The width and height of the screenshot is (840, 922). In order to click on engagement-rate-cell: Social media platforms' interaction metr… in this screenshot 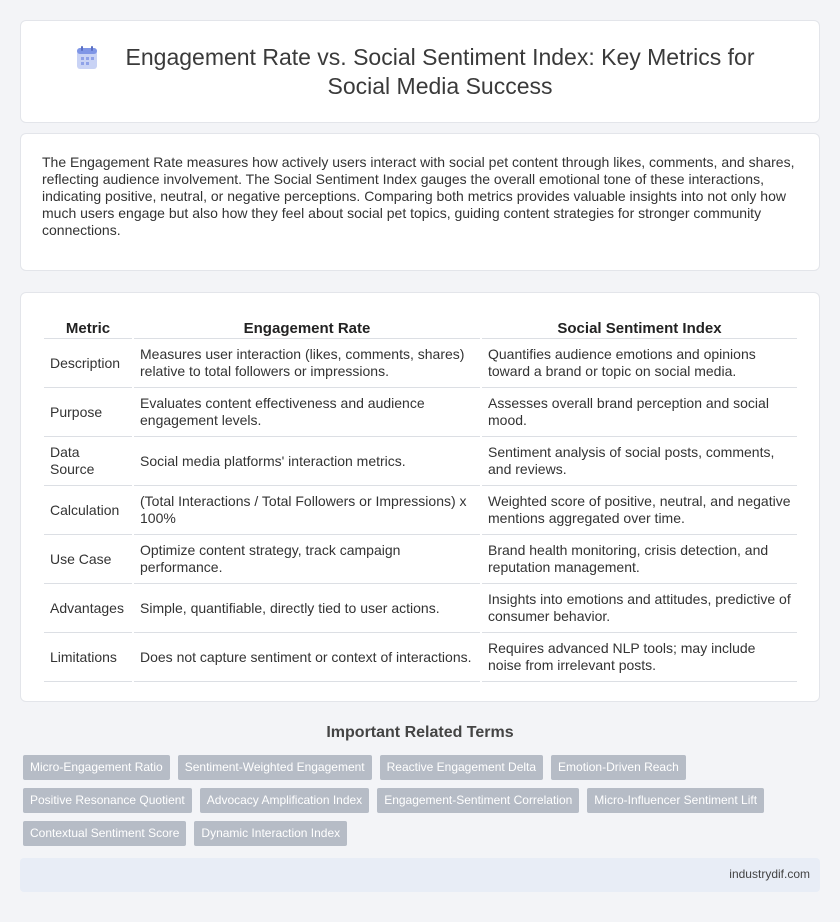, I will do `click(307, 461)`.